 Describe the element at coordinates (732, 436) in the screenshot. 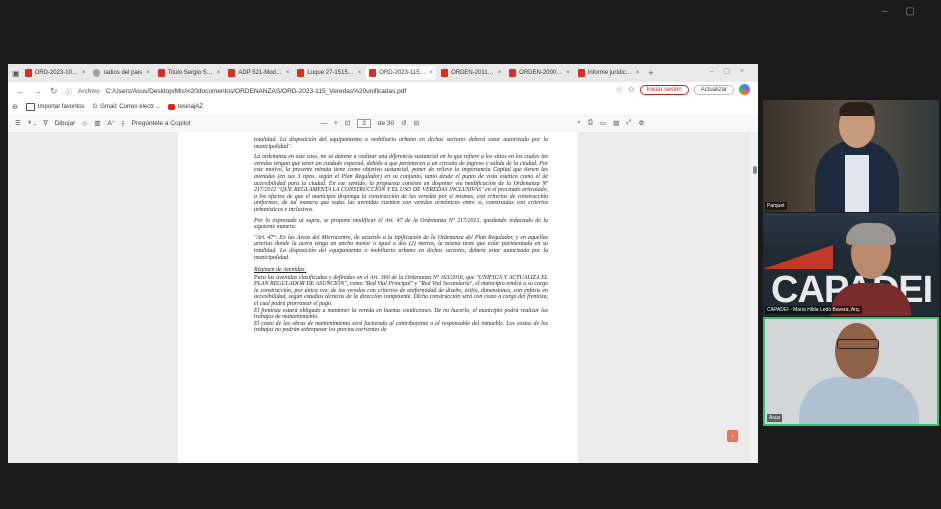

I see `pdf-badge-icon: ⌂` at that location.